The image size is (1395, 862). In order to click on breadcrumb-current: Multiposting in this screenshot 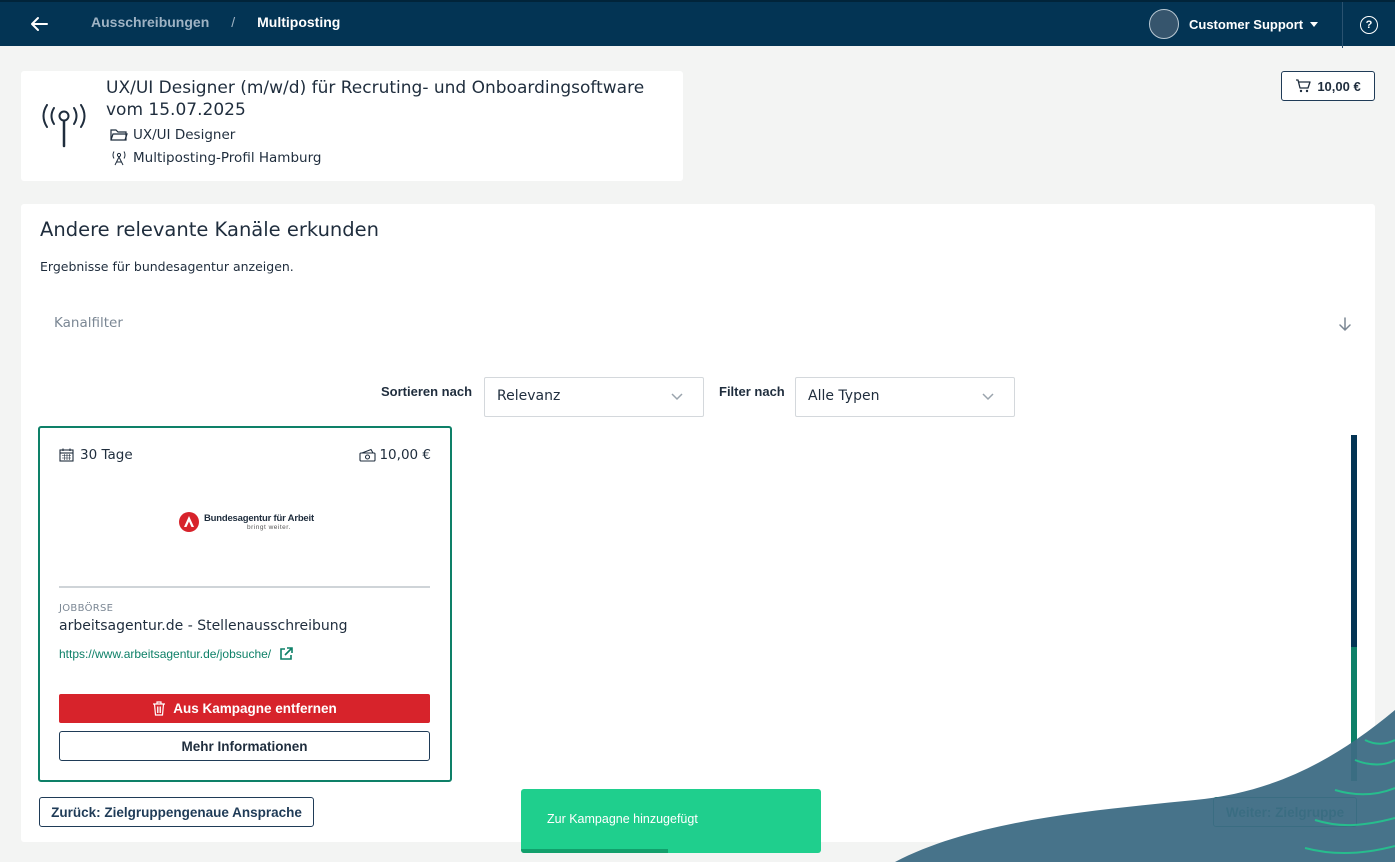, I will do `click(299, 22)`.